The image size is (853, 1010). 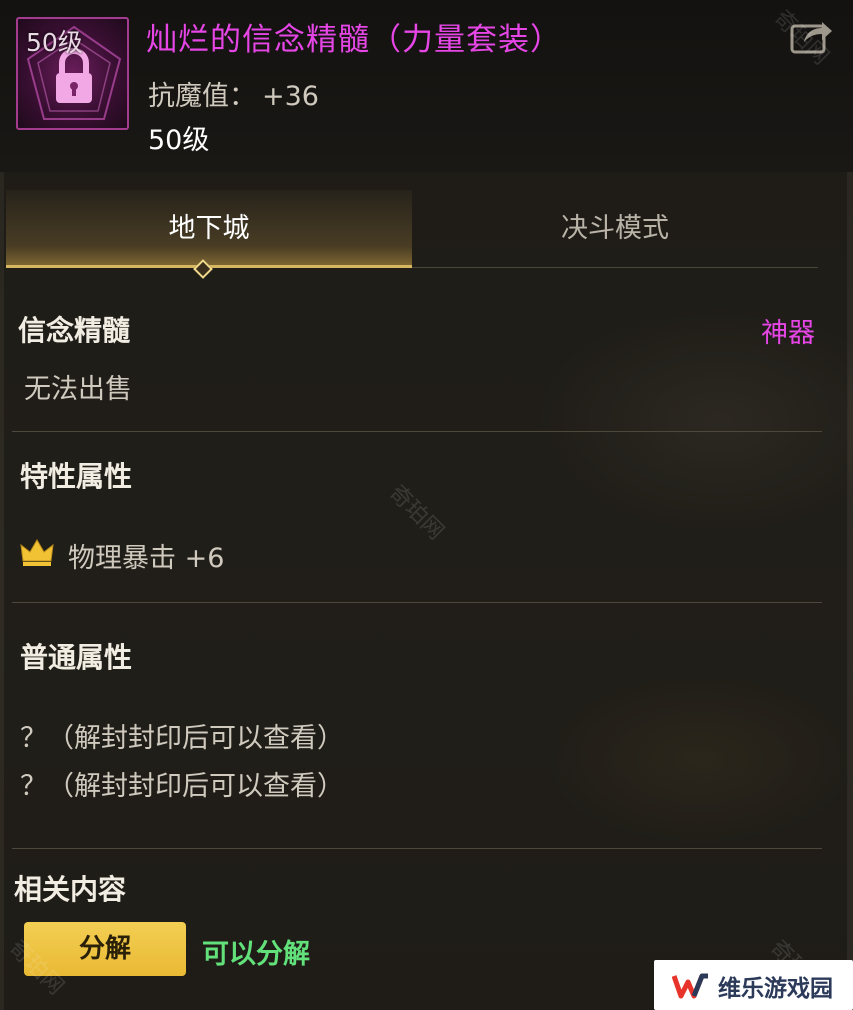 What do you see at coordinates (202, 96) in the screenshot?
I see `stat-label: 抗魔值：` at bounding box center [202, 96].